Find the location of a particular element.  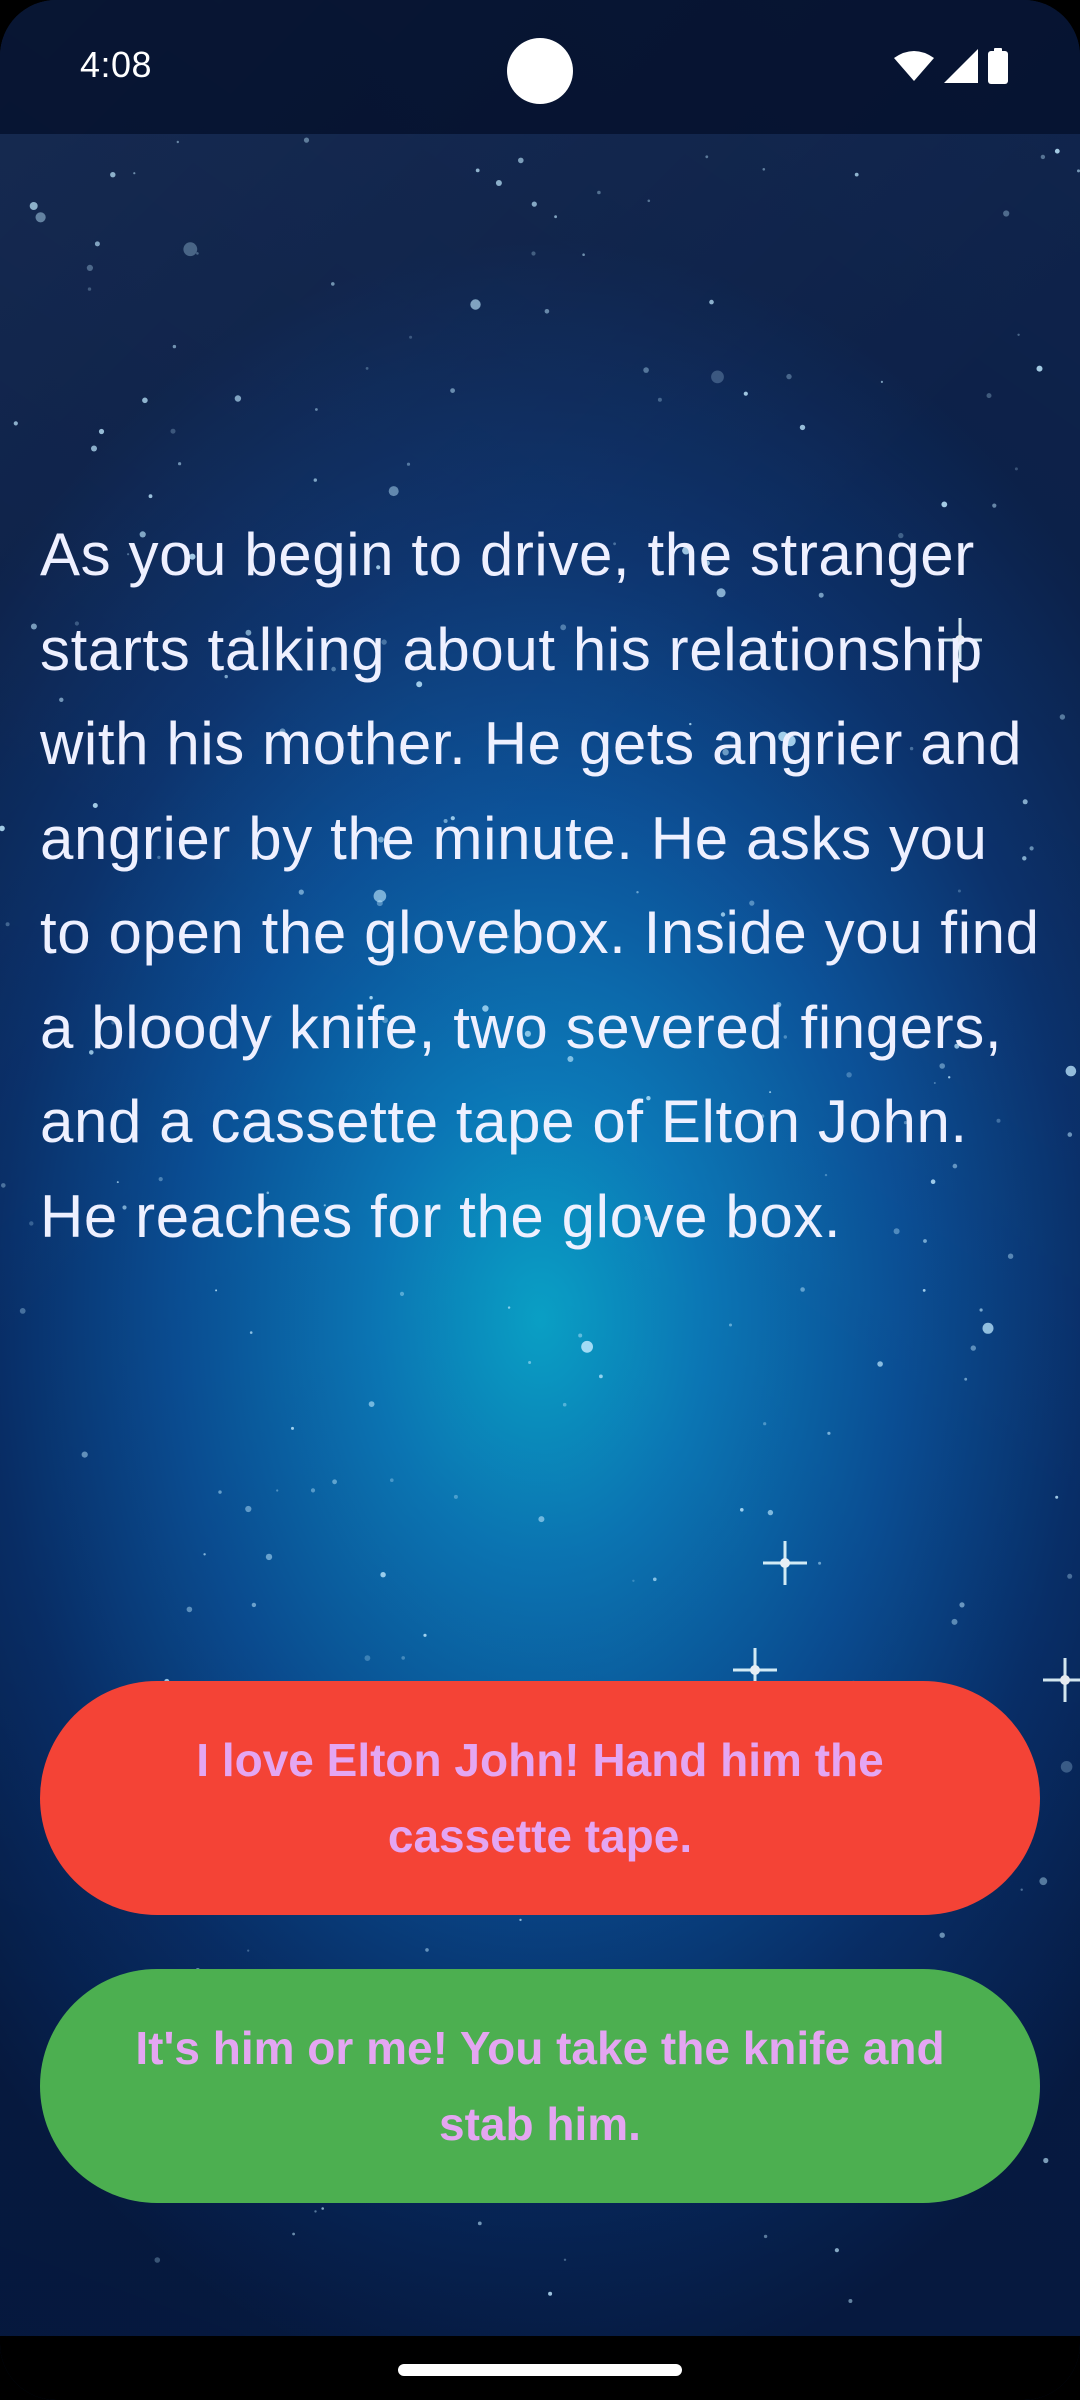

status-icons is located at coordinates (951, 66).